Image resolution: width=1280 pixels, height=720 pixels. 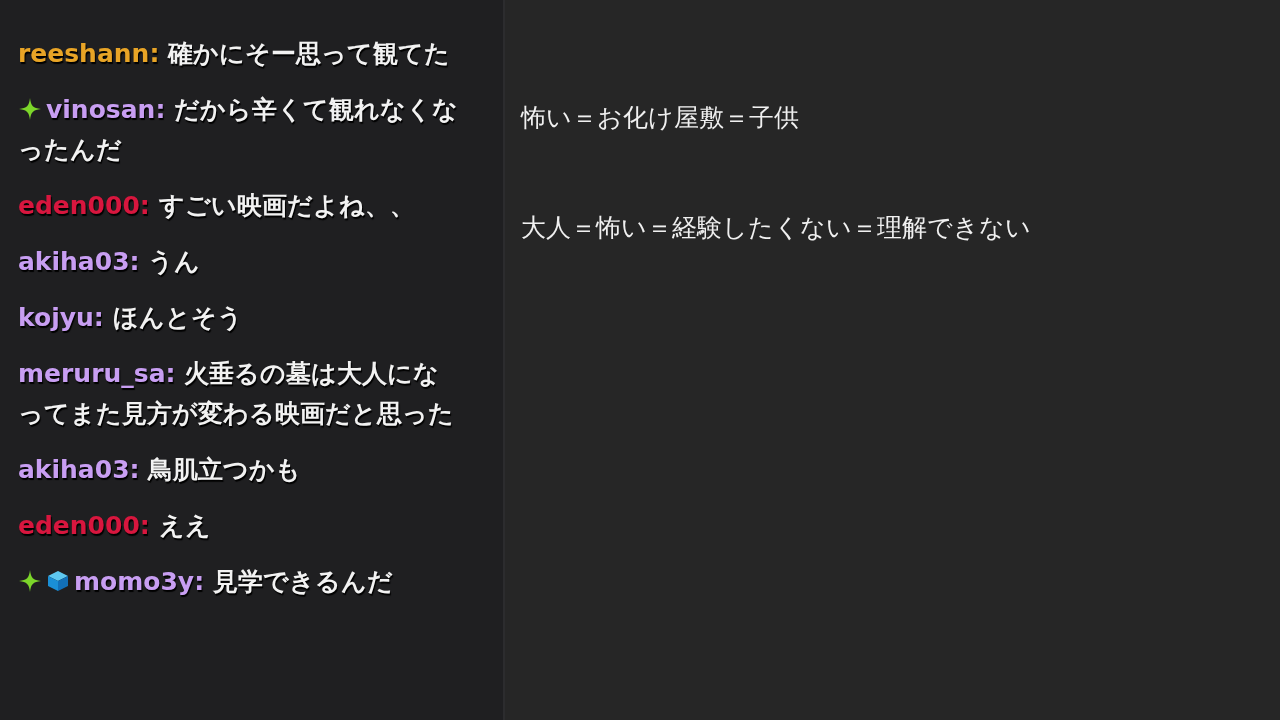 I want to click on chat-message: momo3y: 見学できるんだ, so click(x=238, y=582).